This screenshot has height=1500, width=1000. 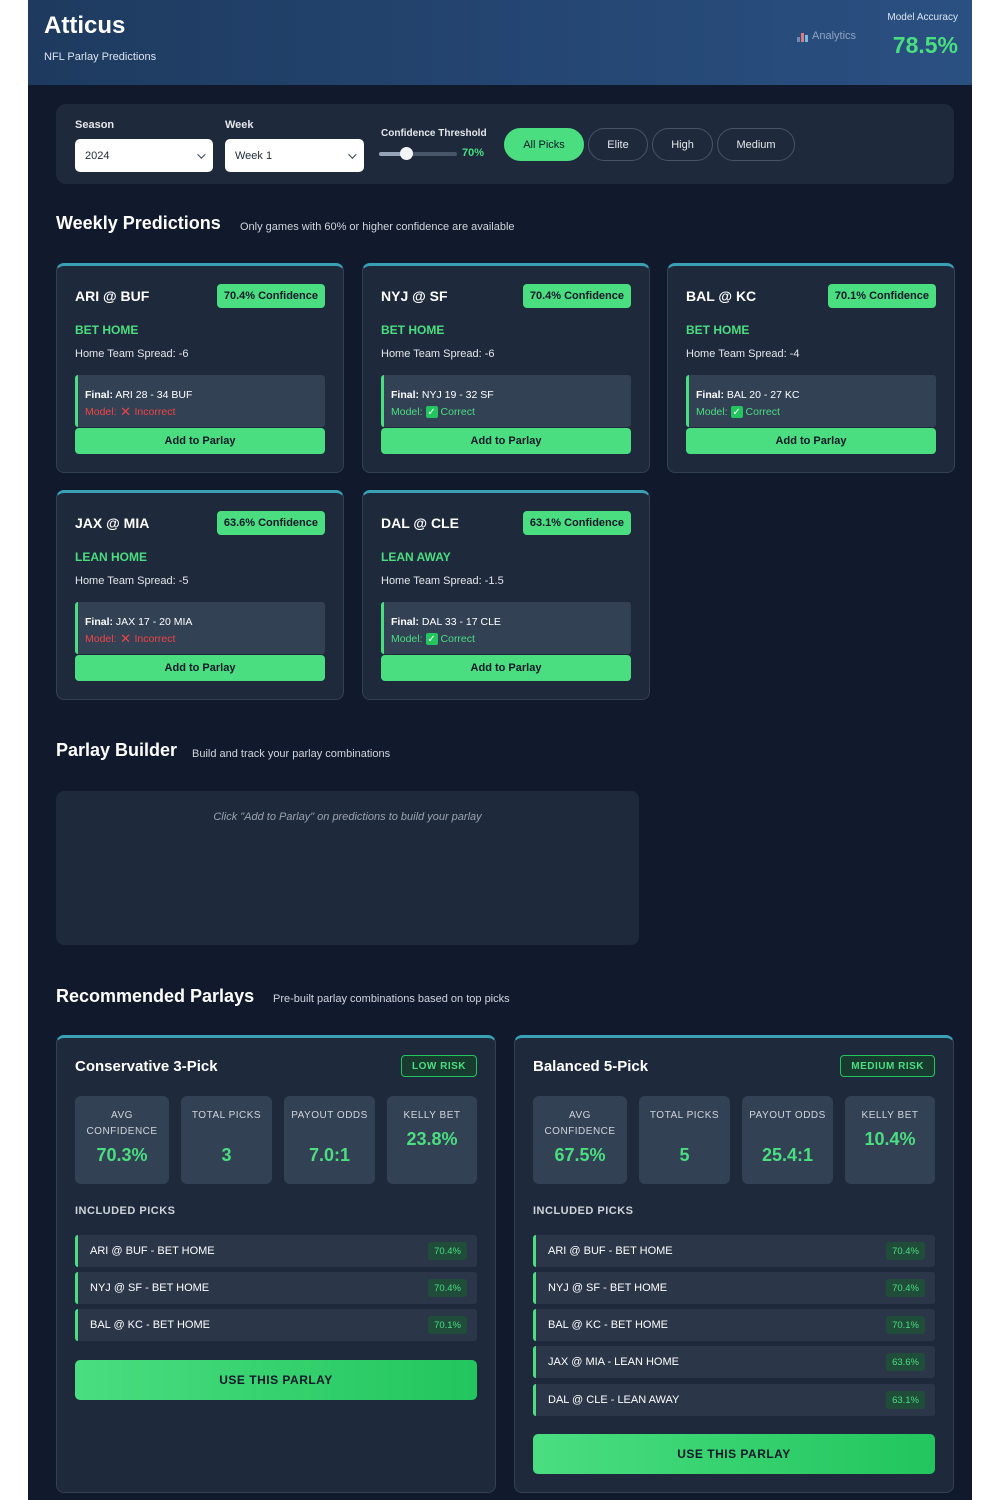 What do you see at coordinates (591, 1066) in the screenshot?
I see `parlay-title: Balanced 5-Pick` at bounding box center [591, 1066].